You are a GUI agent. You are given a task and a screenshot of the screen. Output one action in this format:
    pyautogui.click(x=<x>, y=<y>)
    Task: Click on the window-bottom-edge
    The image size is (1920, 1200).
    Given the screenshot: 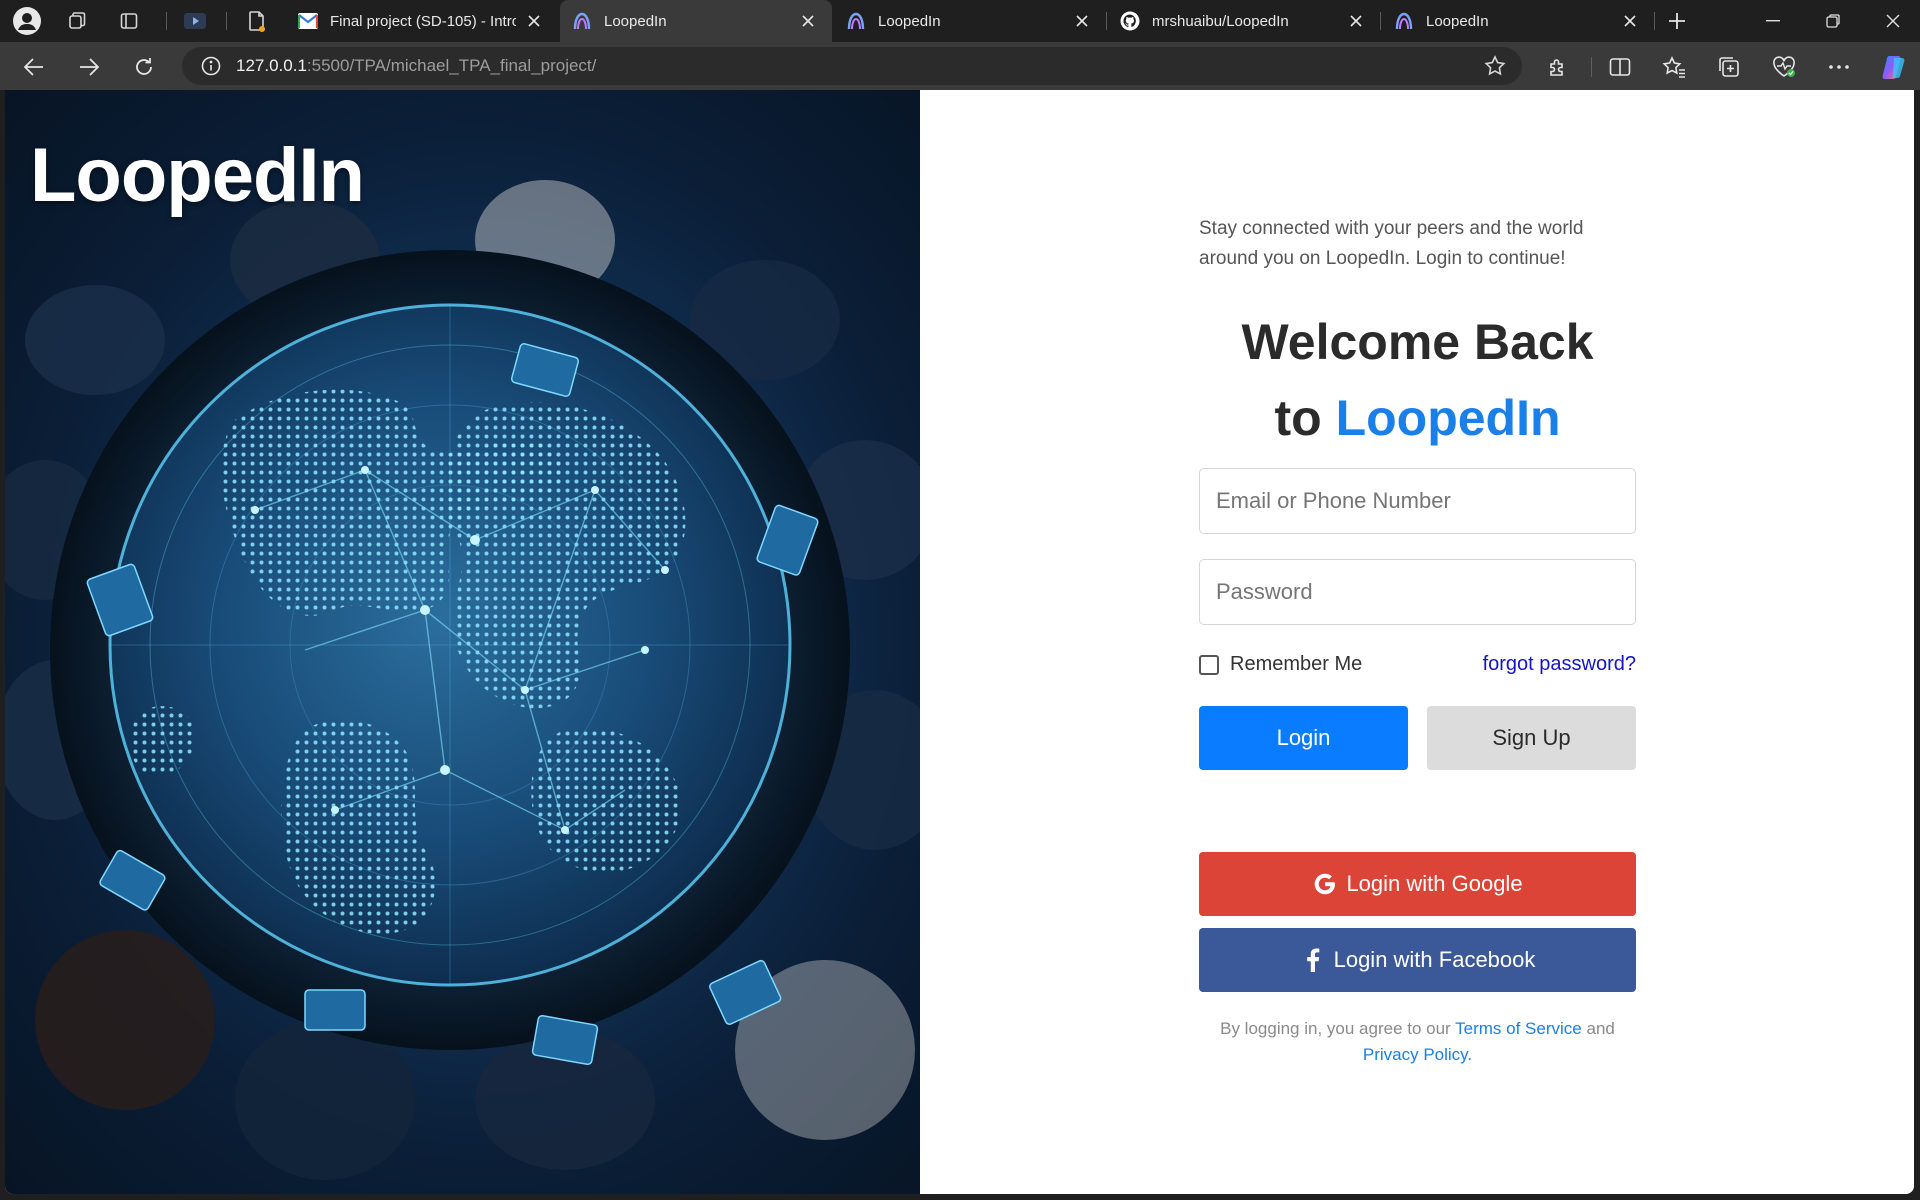 What is the action you would take?
    pyautogui.click(x=960, y=1197)
    